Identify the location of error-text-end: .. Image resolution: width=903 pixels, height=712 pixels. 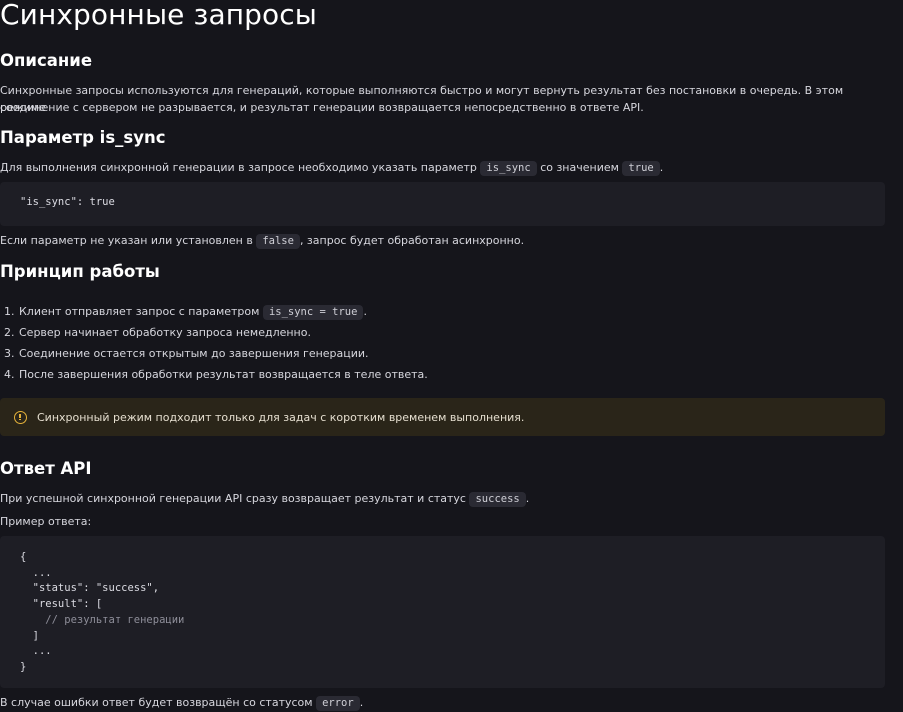
(361, 702).